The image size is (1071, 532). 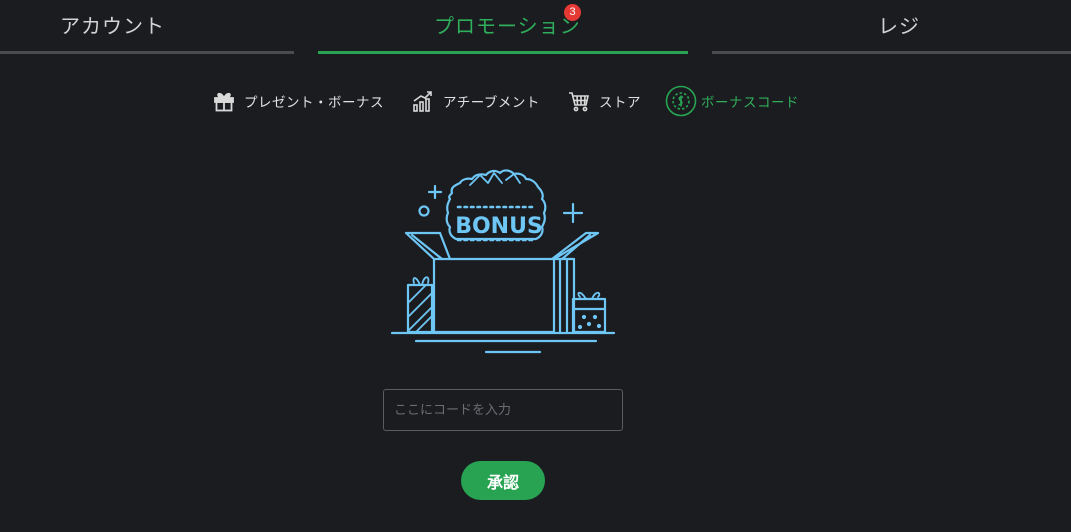 I want to click on chart-growth-icon, so click(x=423, y=101).